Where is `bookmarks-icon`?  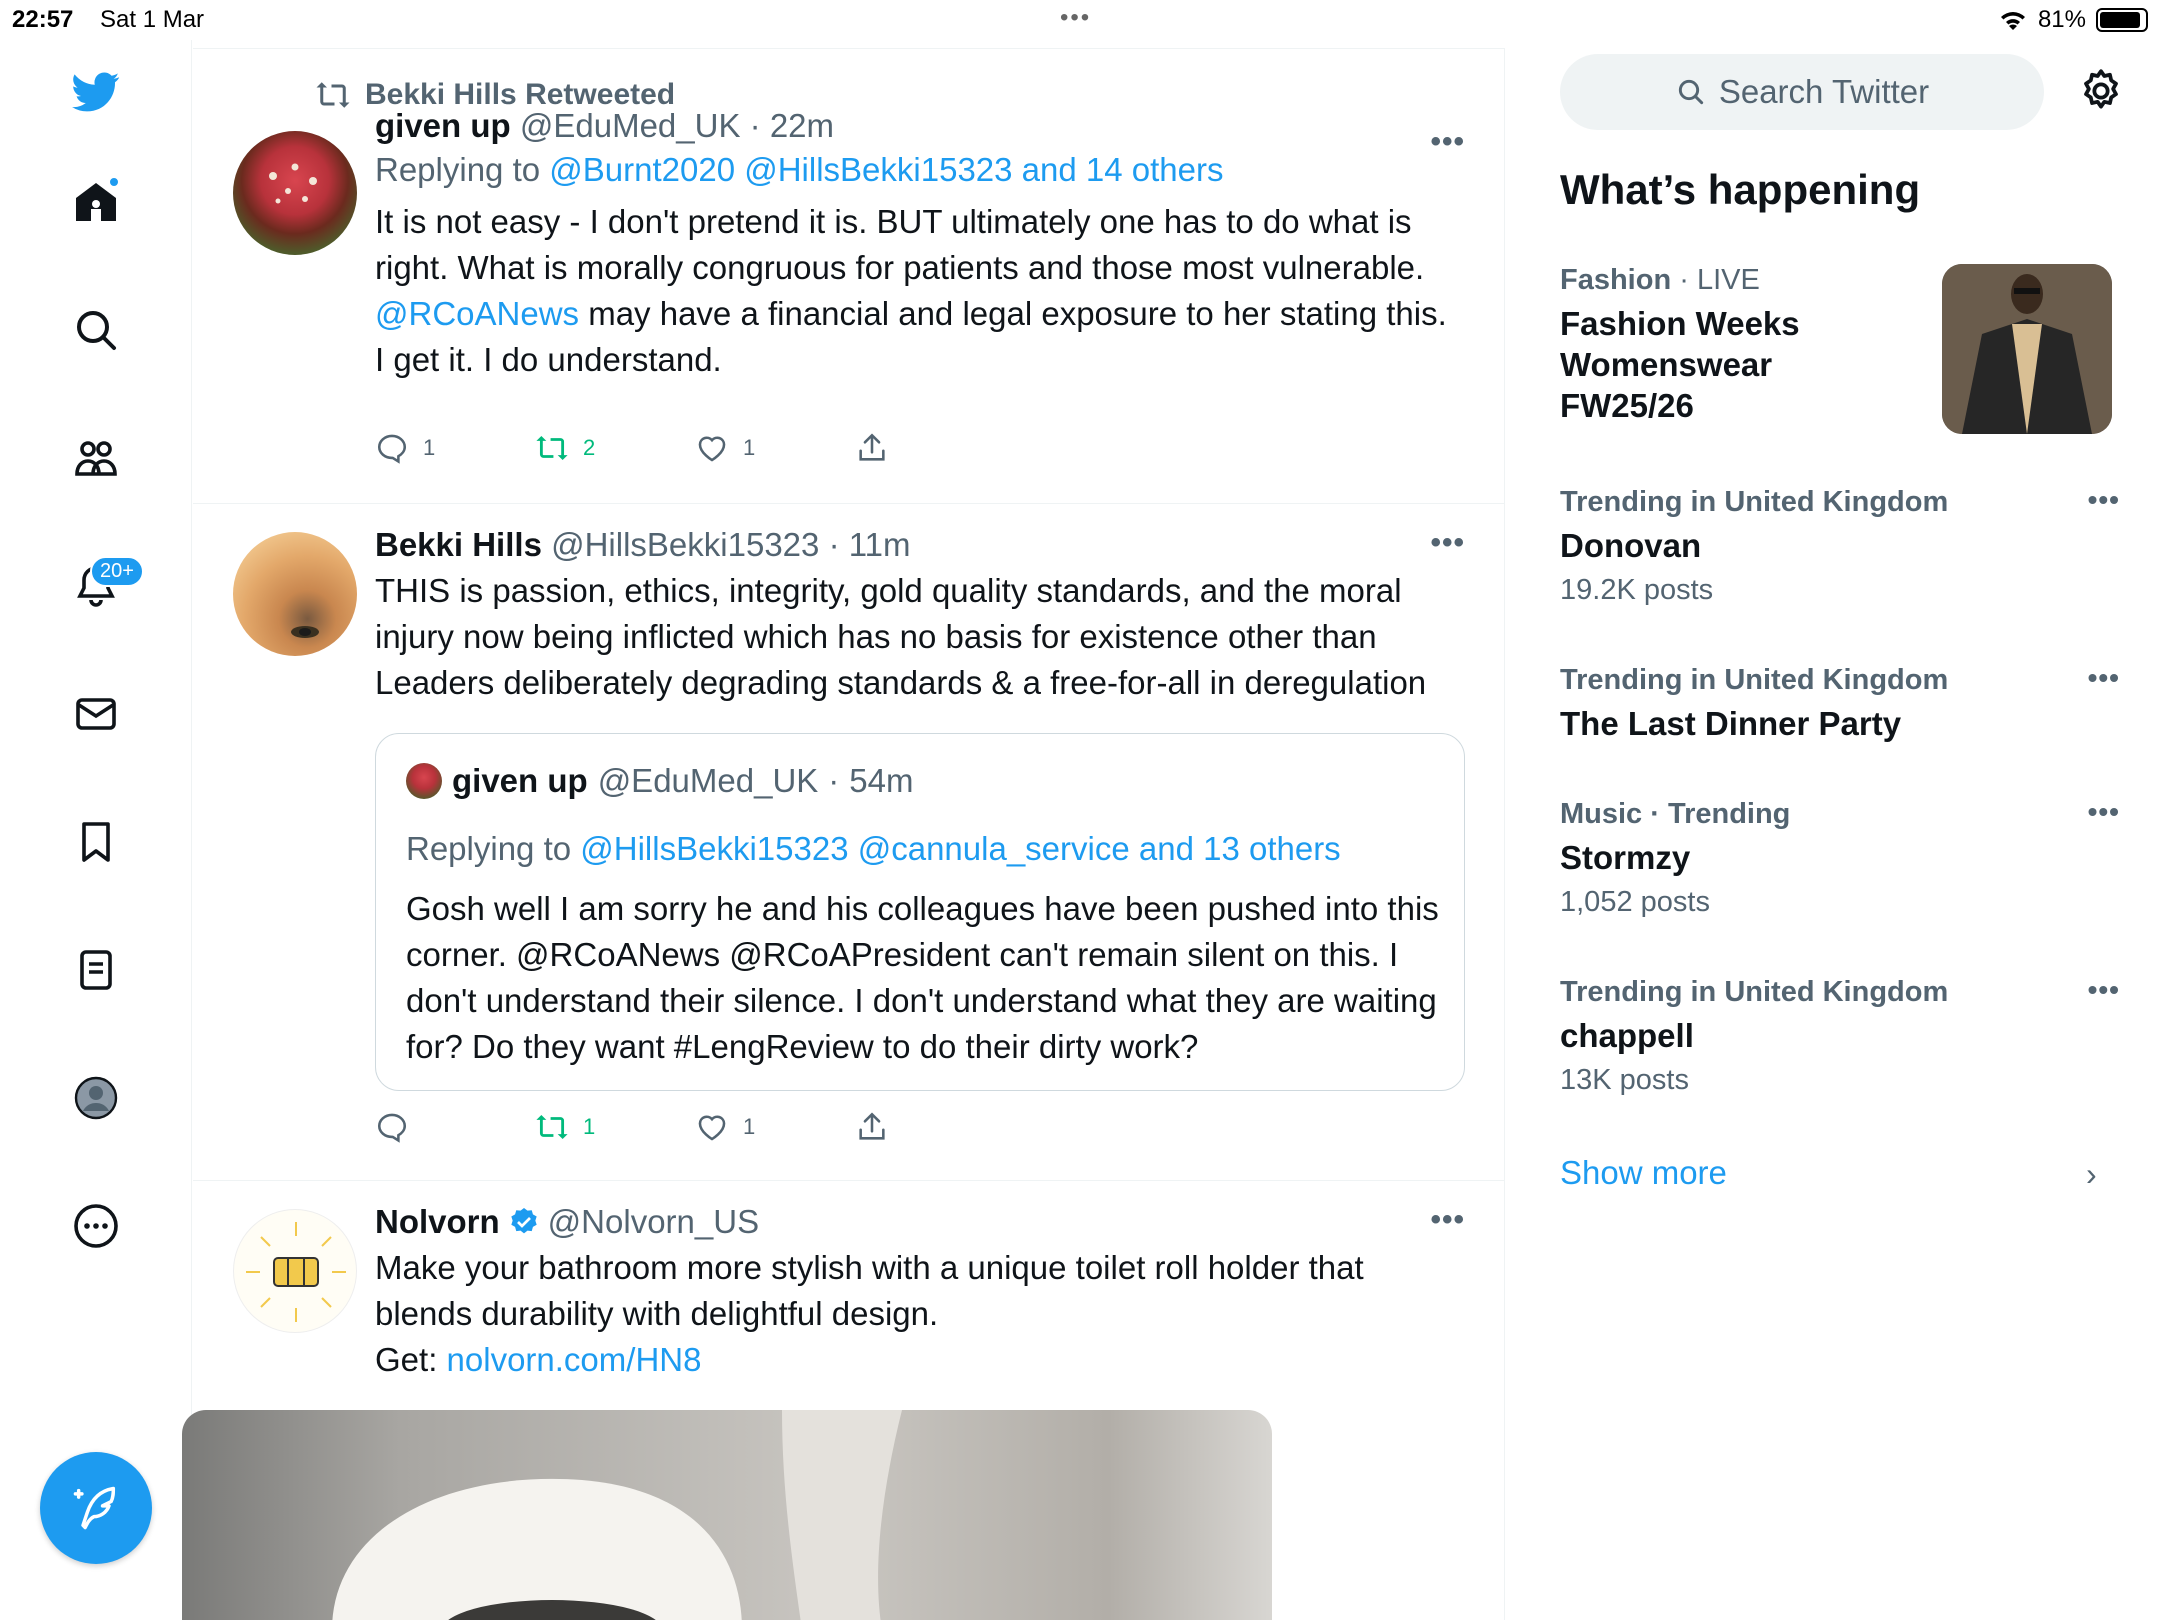 bookmarks-icon is located at coordinates (96, 842).